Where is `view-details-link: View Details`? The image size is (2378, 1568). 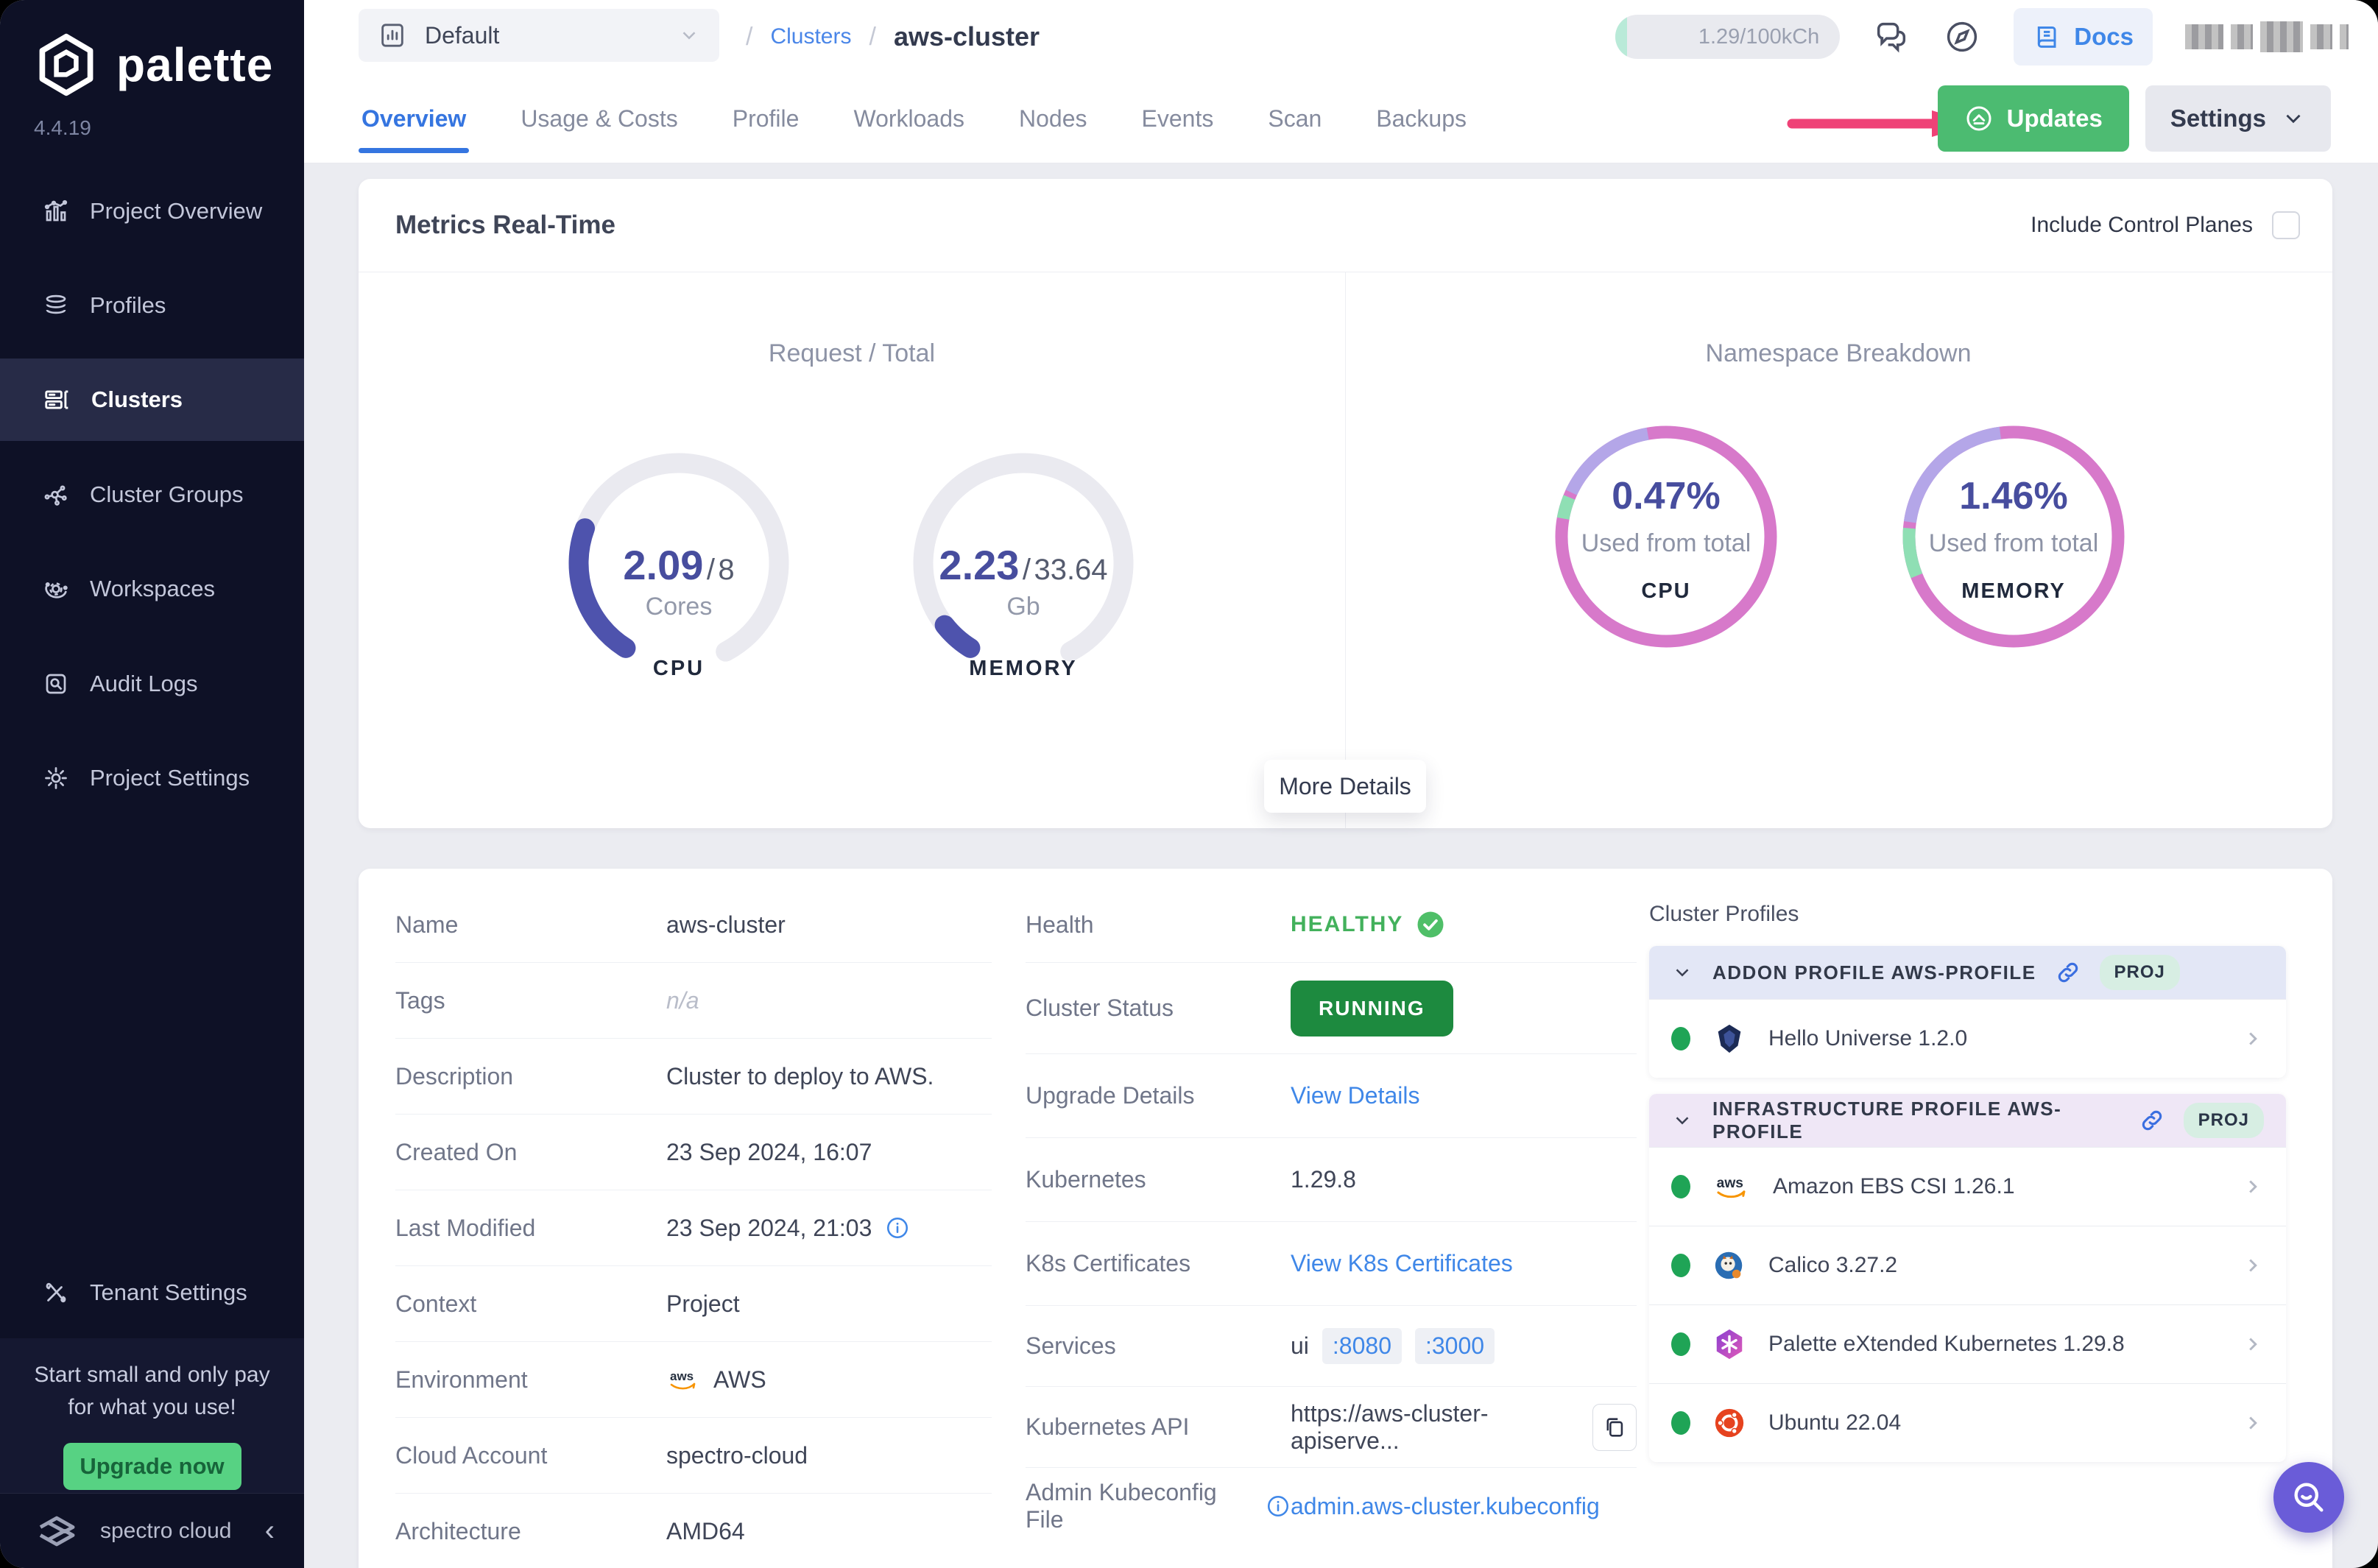 view-details-link: View Details is located at coordinates (1355, 1095).